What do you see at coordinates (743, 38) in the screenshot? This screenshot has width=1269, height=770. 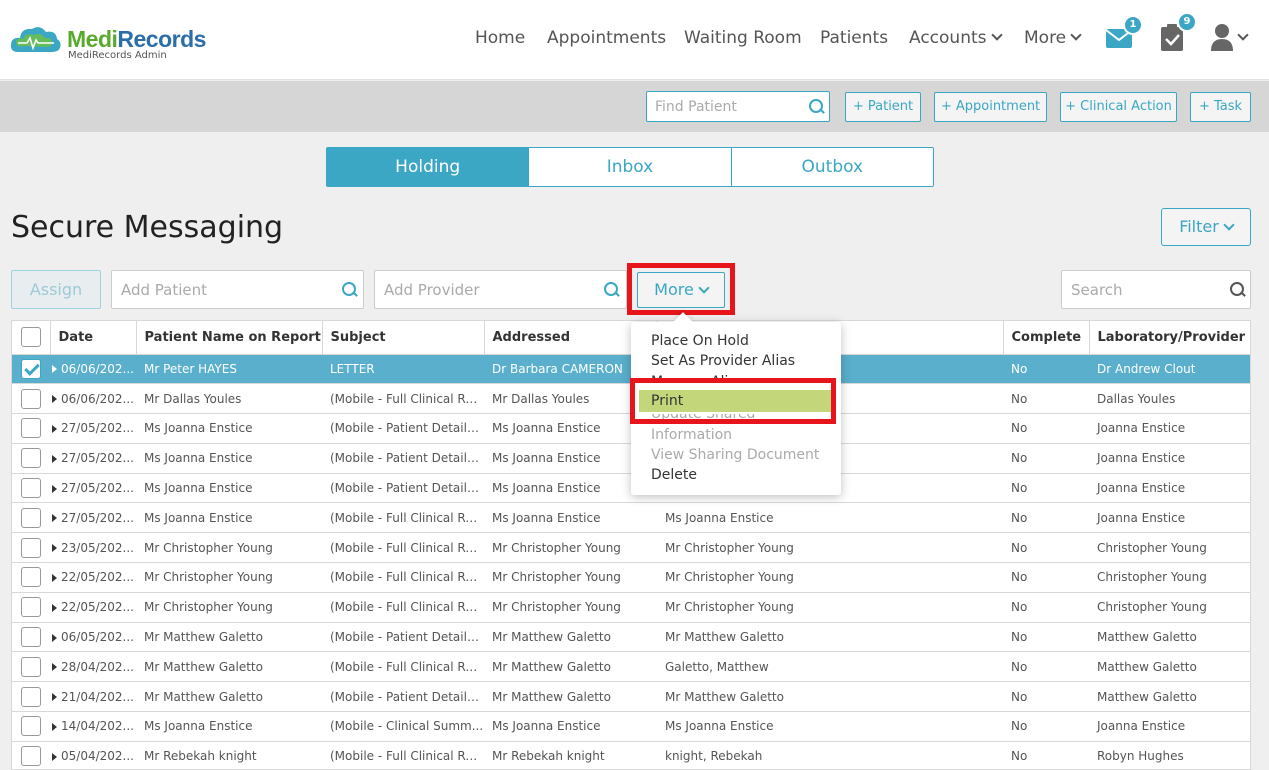 I see `nav-waiting-room: Waiting Room` at bounding box center [743, 38].